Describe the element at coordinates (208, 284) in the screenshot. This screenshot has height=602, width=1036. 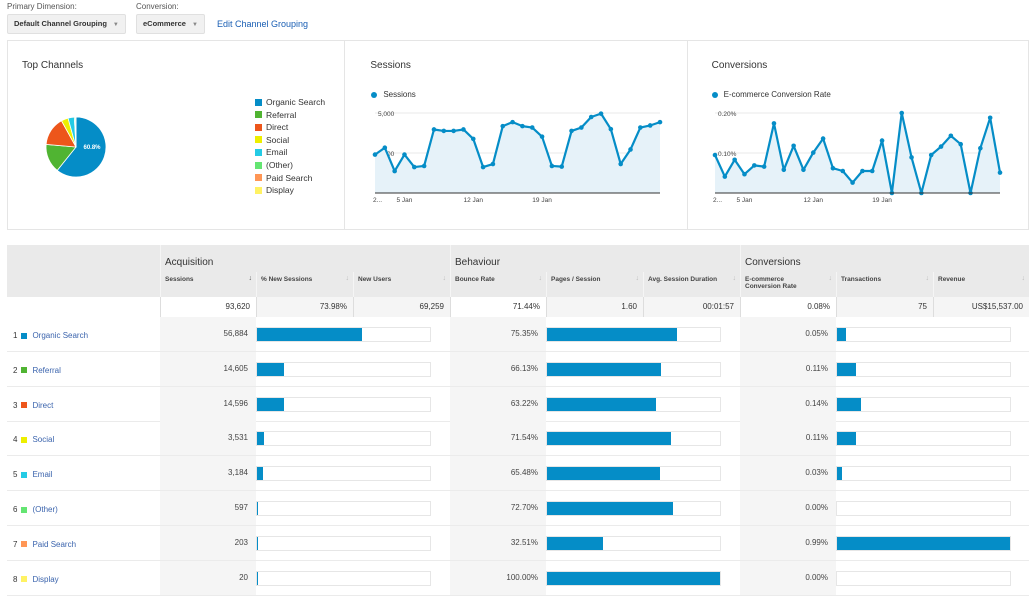
I see `column-header: Sessions ↓` at that location.